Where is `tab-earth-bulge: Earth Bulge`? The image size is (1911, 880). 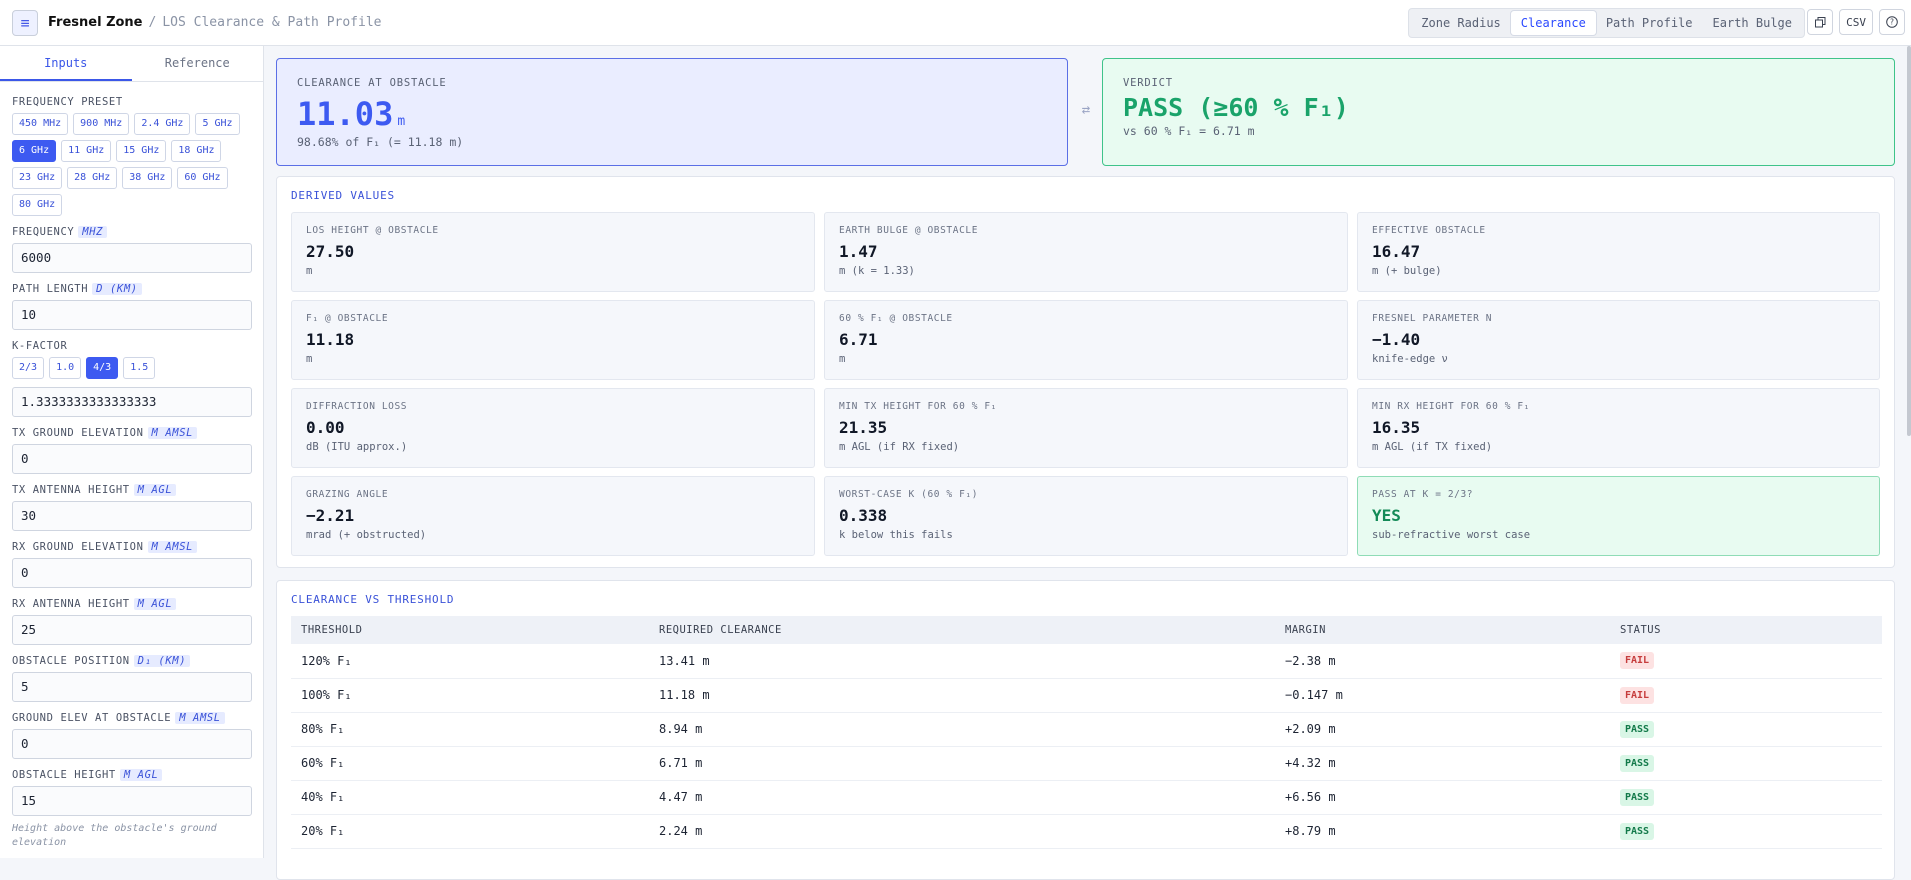 tab-earth-bulge: Earth Bulge is located at coordinates (1752, 23).